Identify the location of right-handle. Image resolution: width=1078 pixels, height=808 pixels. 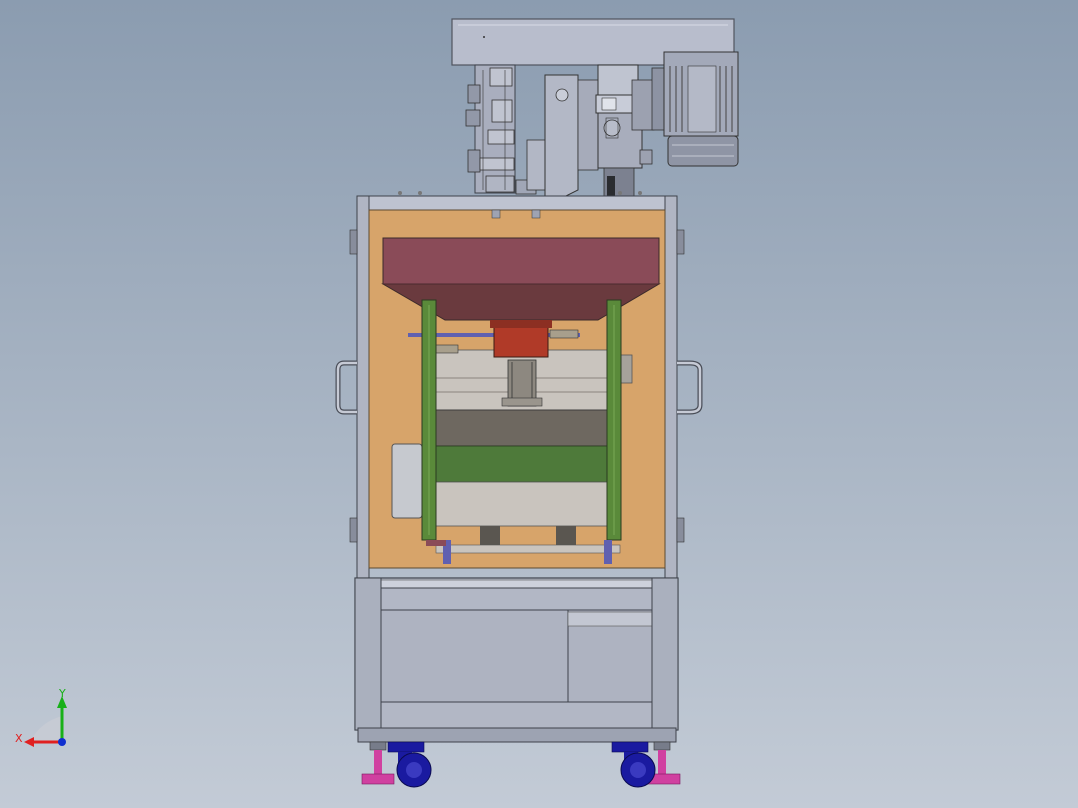
(690, 387).